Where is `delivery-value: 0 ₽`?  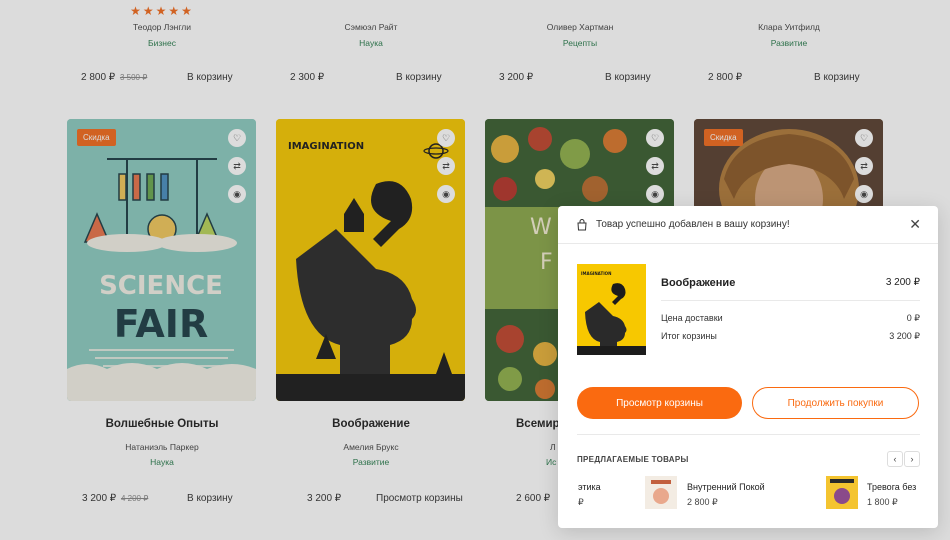 delivery-value: 0 ₽ is located at coordinates (913, 318).